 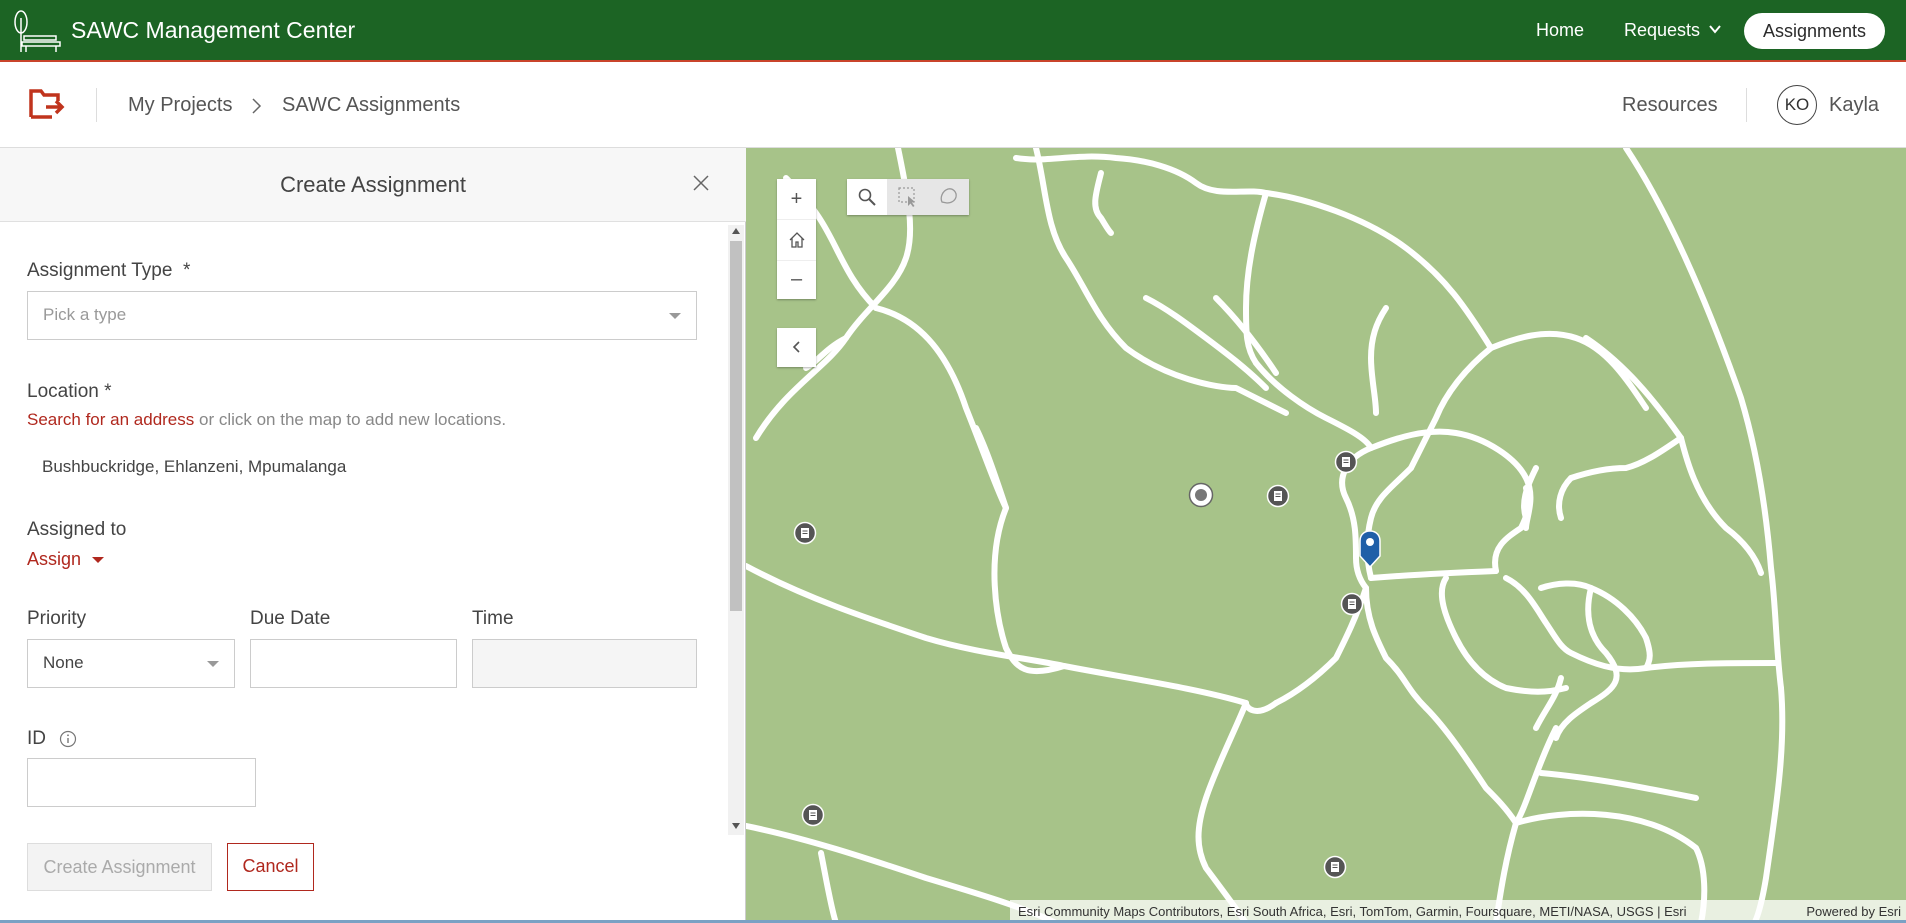 What do you see at coordinates (109, 270) in the screenshot?
I see `assignment-type-label: Assignment Type *` at bounding box center [109, 270].